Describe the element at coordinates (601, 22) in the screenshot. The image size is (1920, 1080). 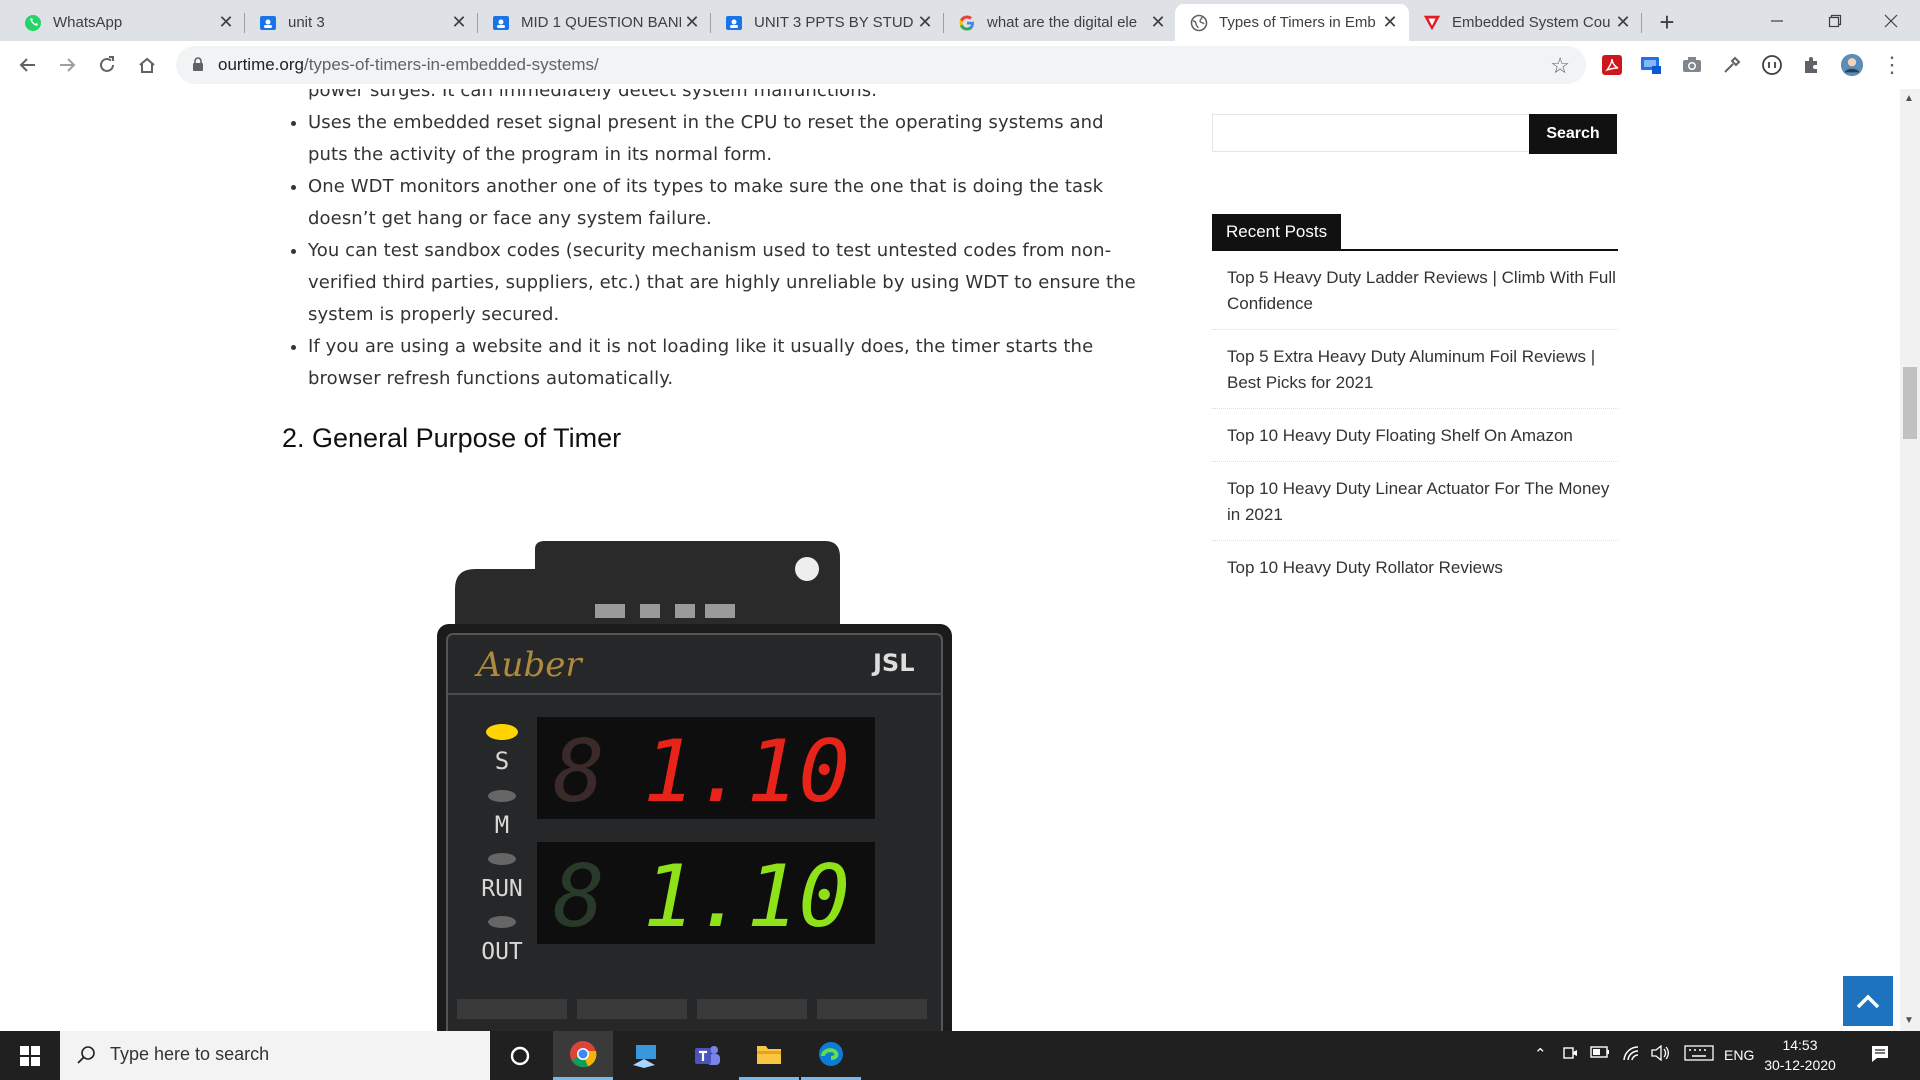
I see `tab-title: MID 1 QUESTION BANK` at that location.